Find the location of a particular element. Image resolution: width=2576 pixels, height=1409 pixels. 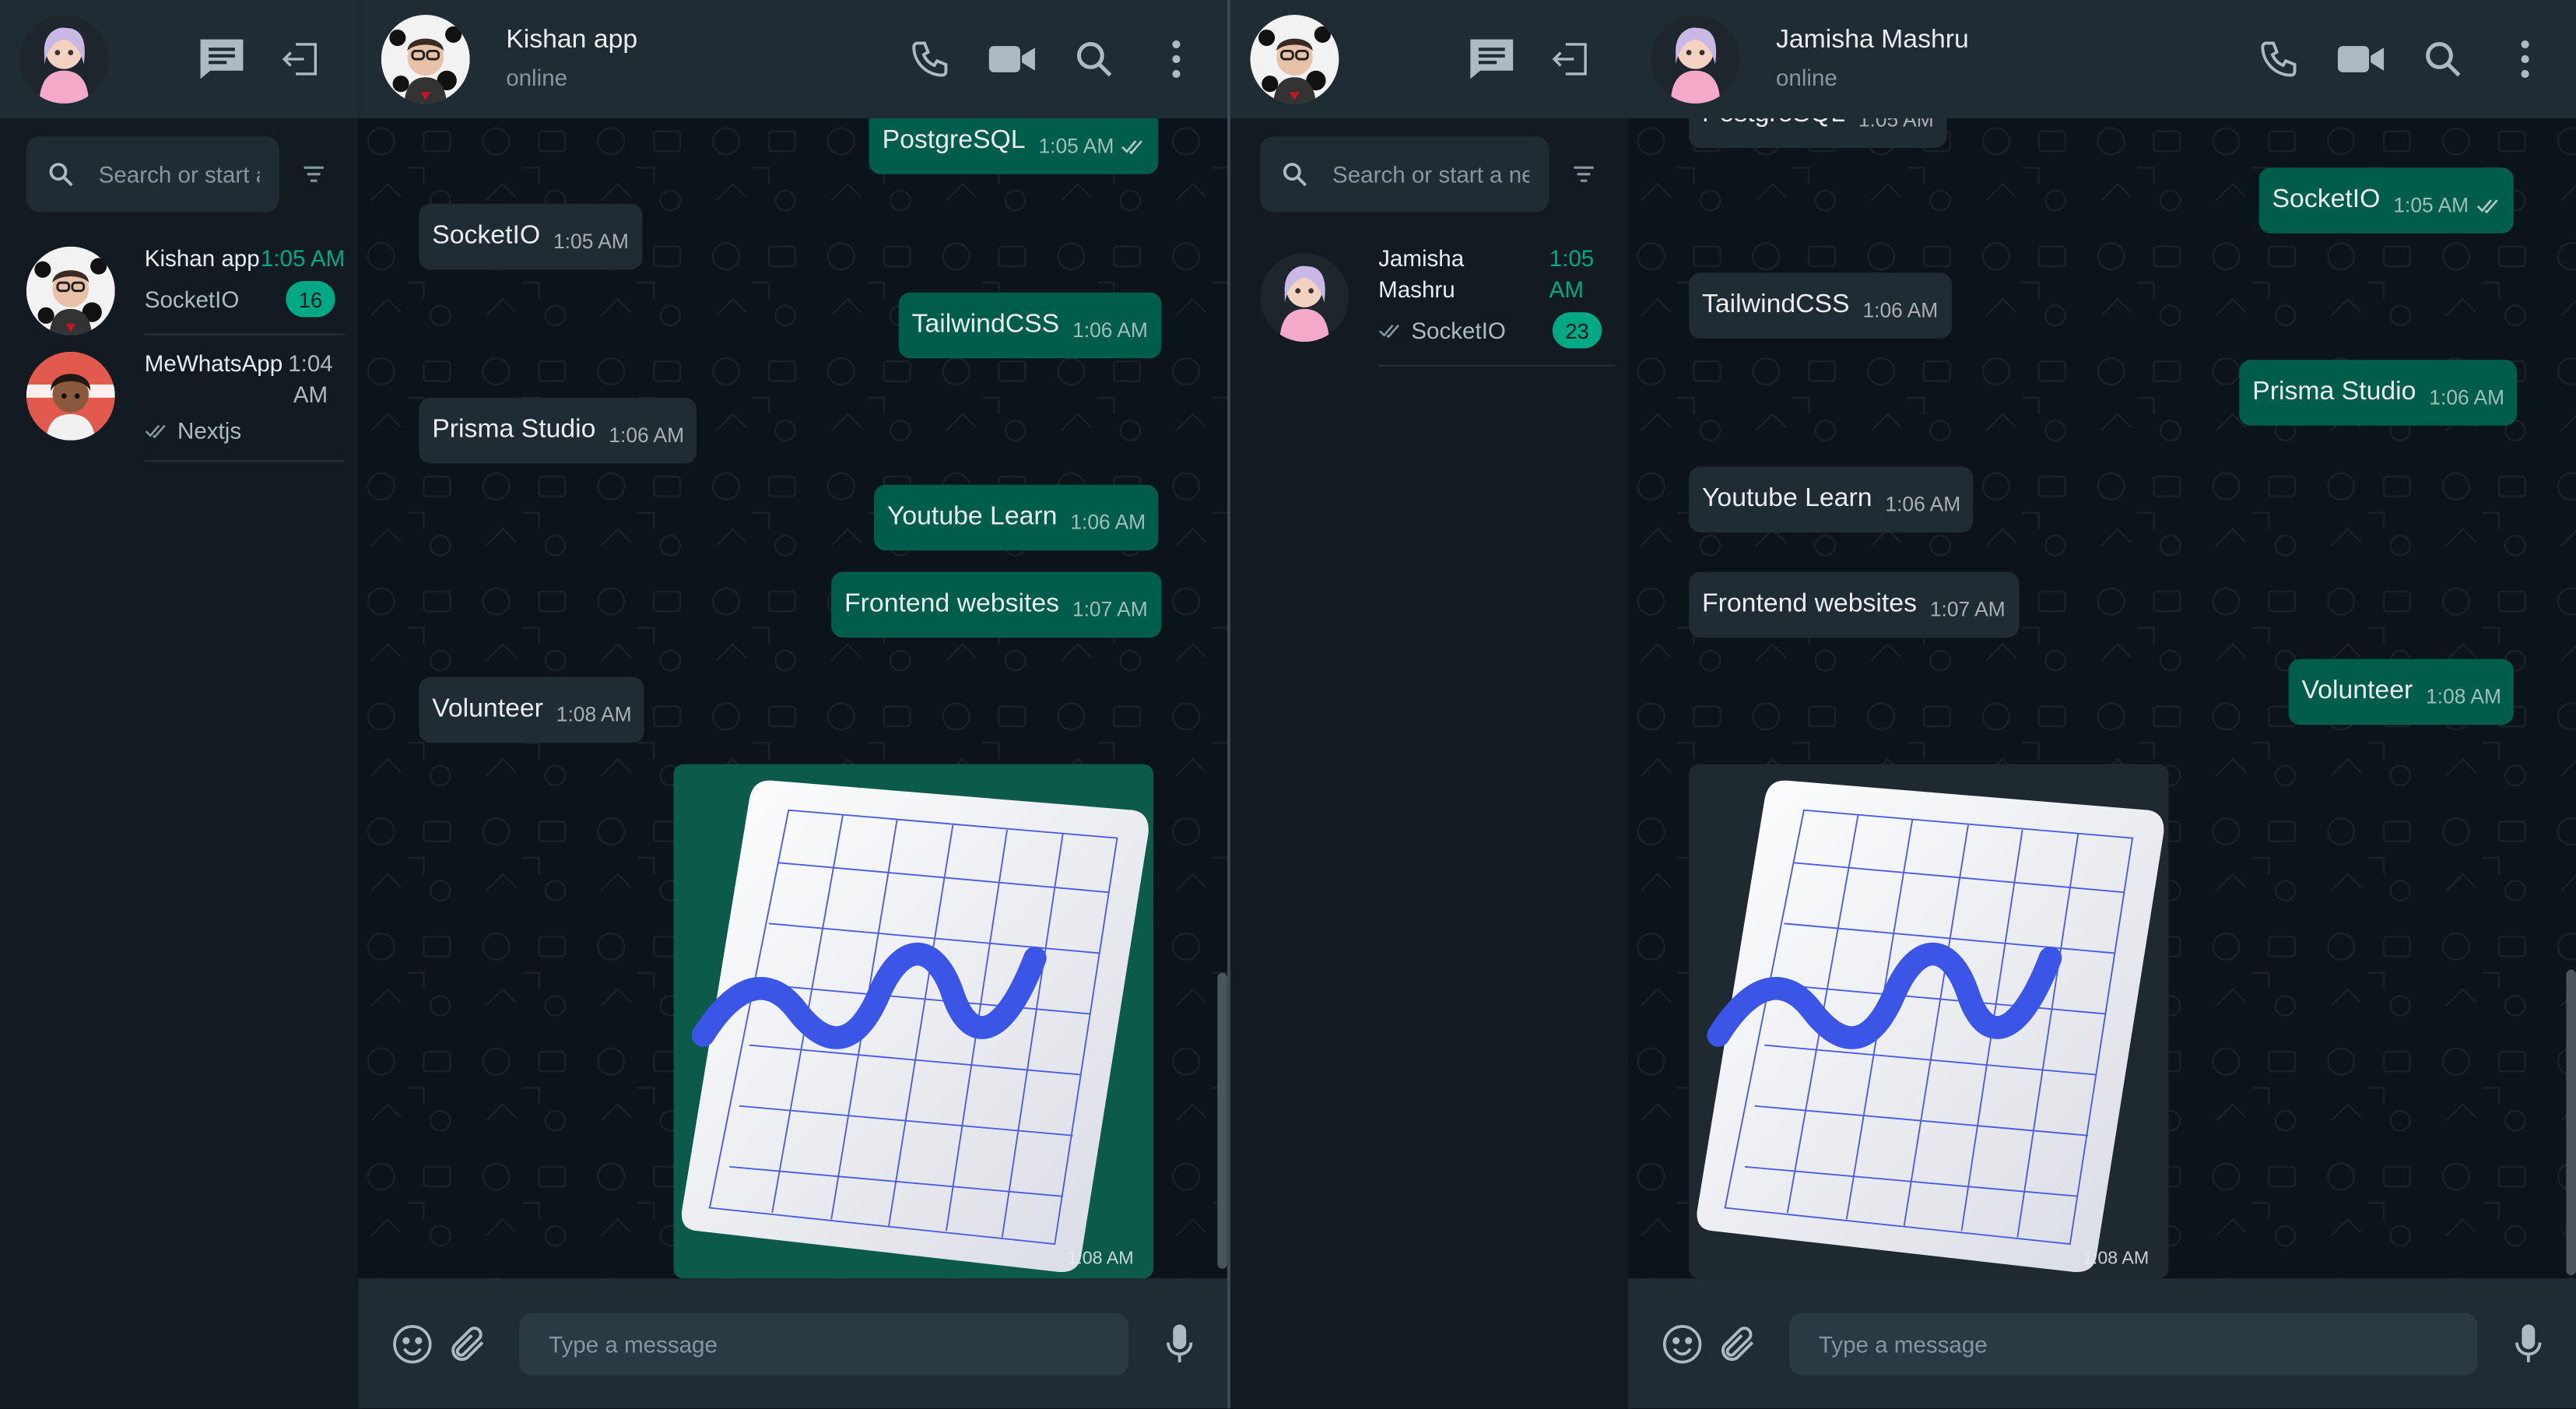

search-row is located at coordinates (1429, 174).